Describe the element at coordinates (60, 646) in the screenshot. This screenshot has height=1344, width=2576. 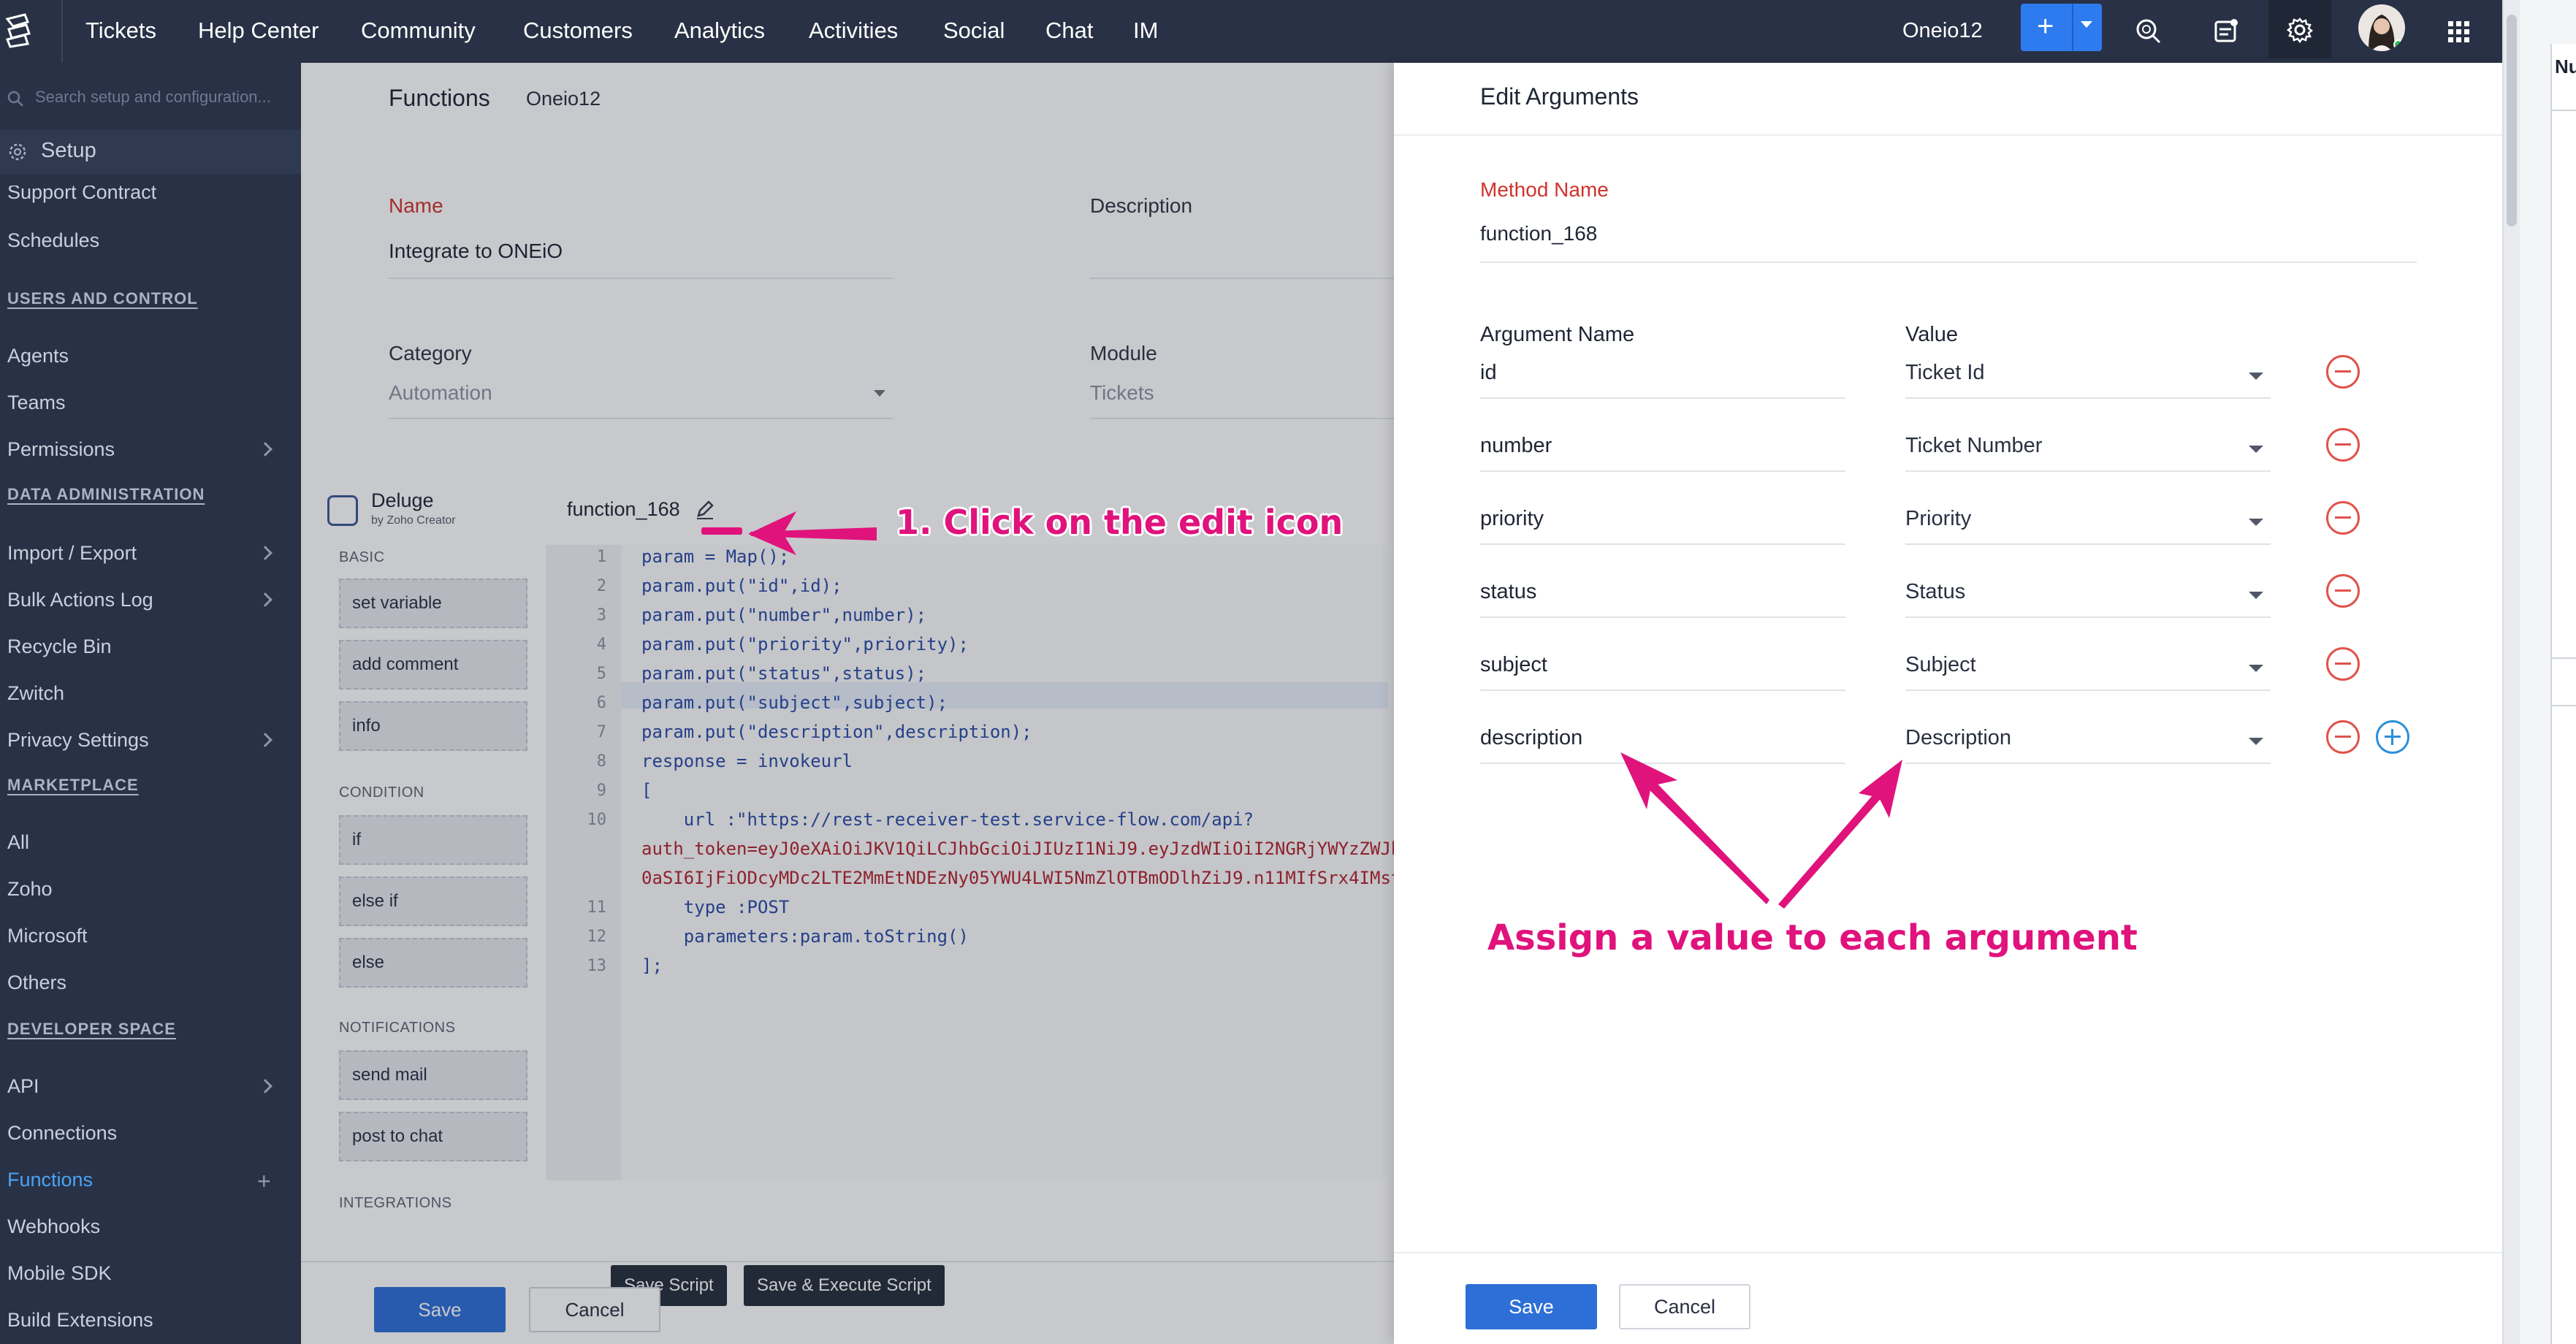
I see `sidebar-item-recycle-bin: Recycle Bin` at that location.